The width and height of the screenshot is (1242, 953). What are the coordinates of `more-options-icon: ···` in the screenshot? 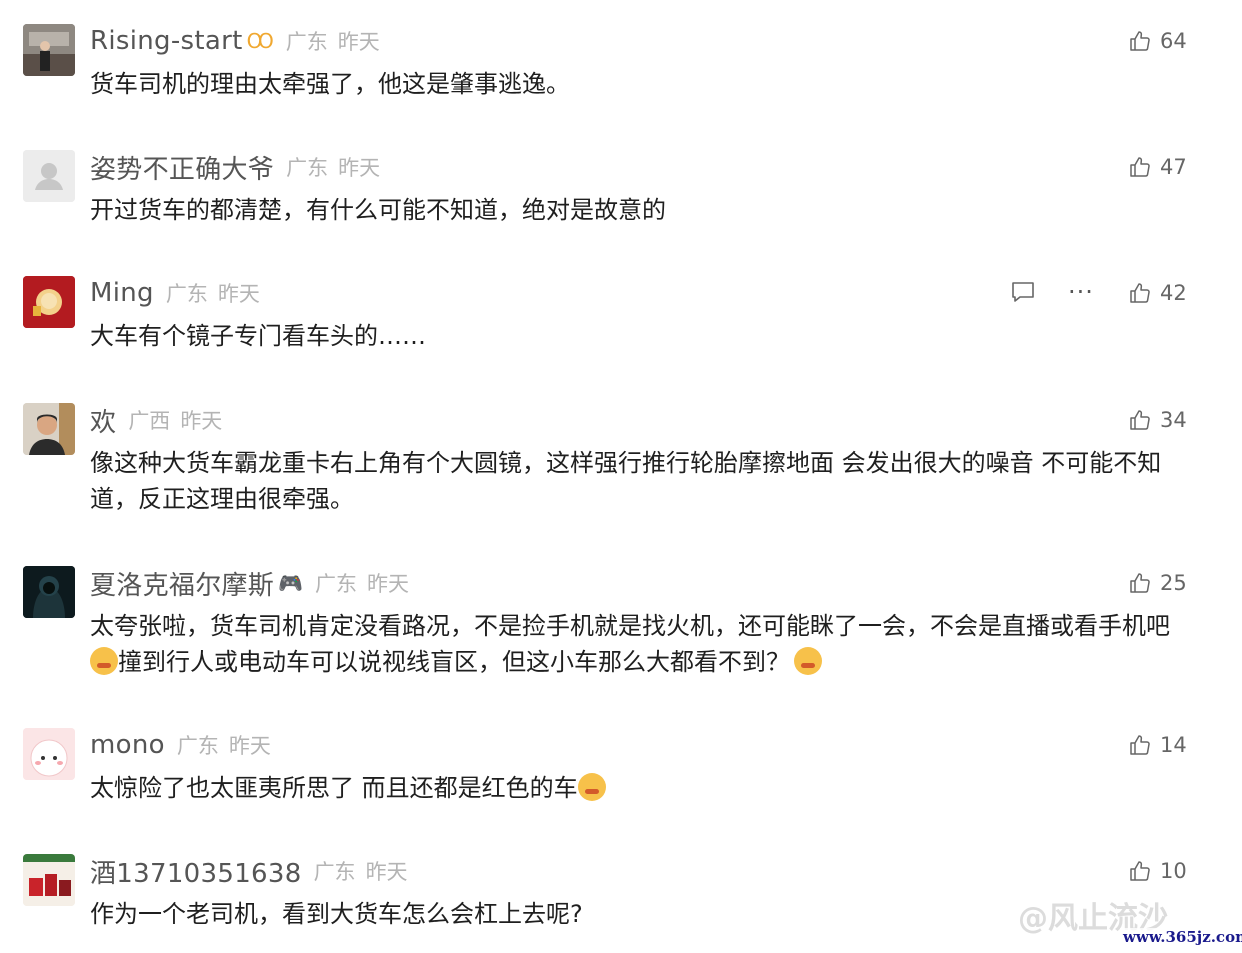 It's located at (1081, 292).